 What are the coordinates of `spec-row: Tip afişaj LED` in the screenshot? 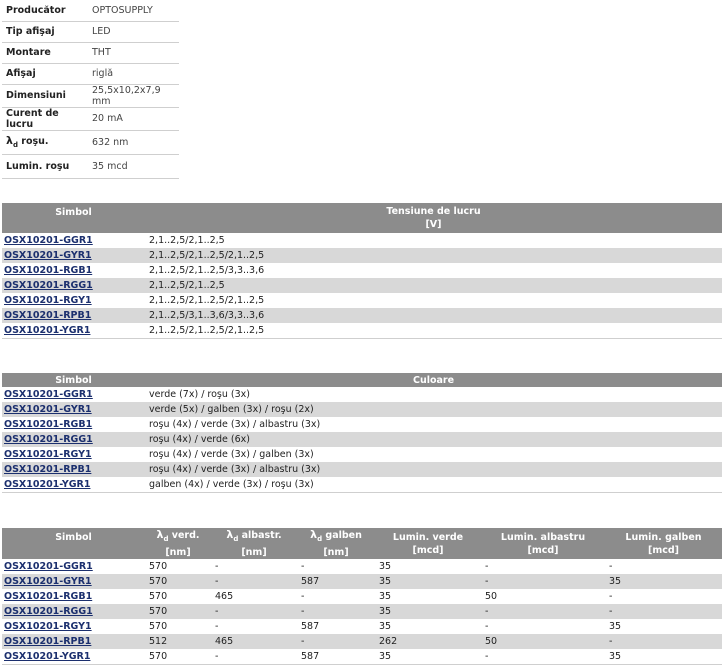 It's located at (90, 32).